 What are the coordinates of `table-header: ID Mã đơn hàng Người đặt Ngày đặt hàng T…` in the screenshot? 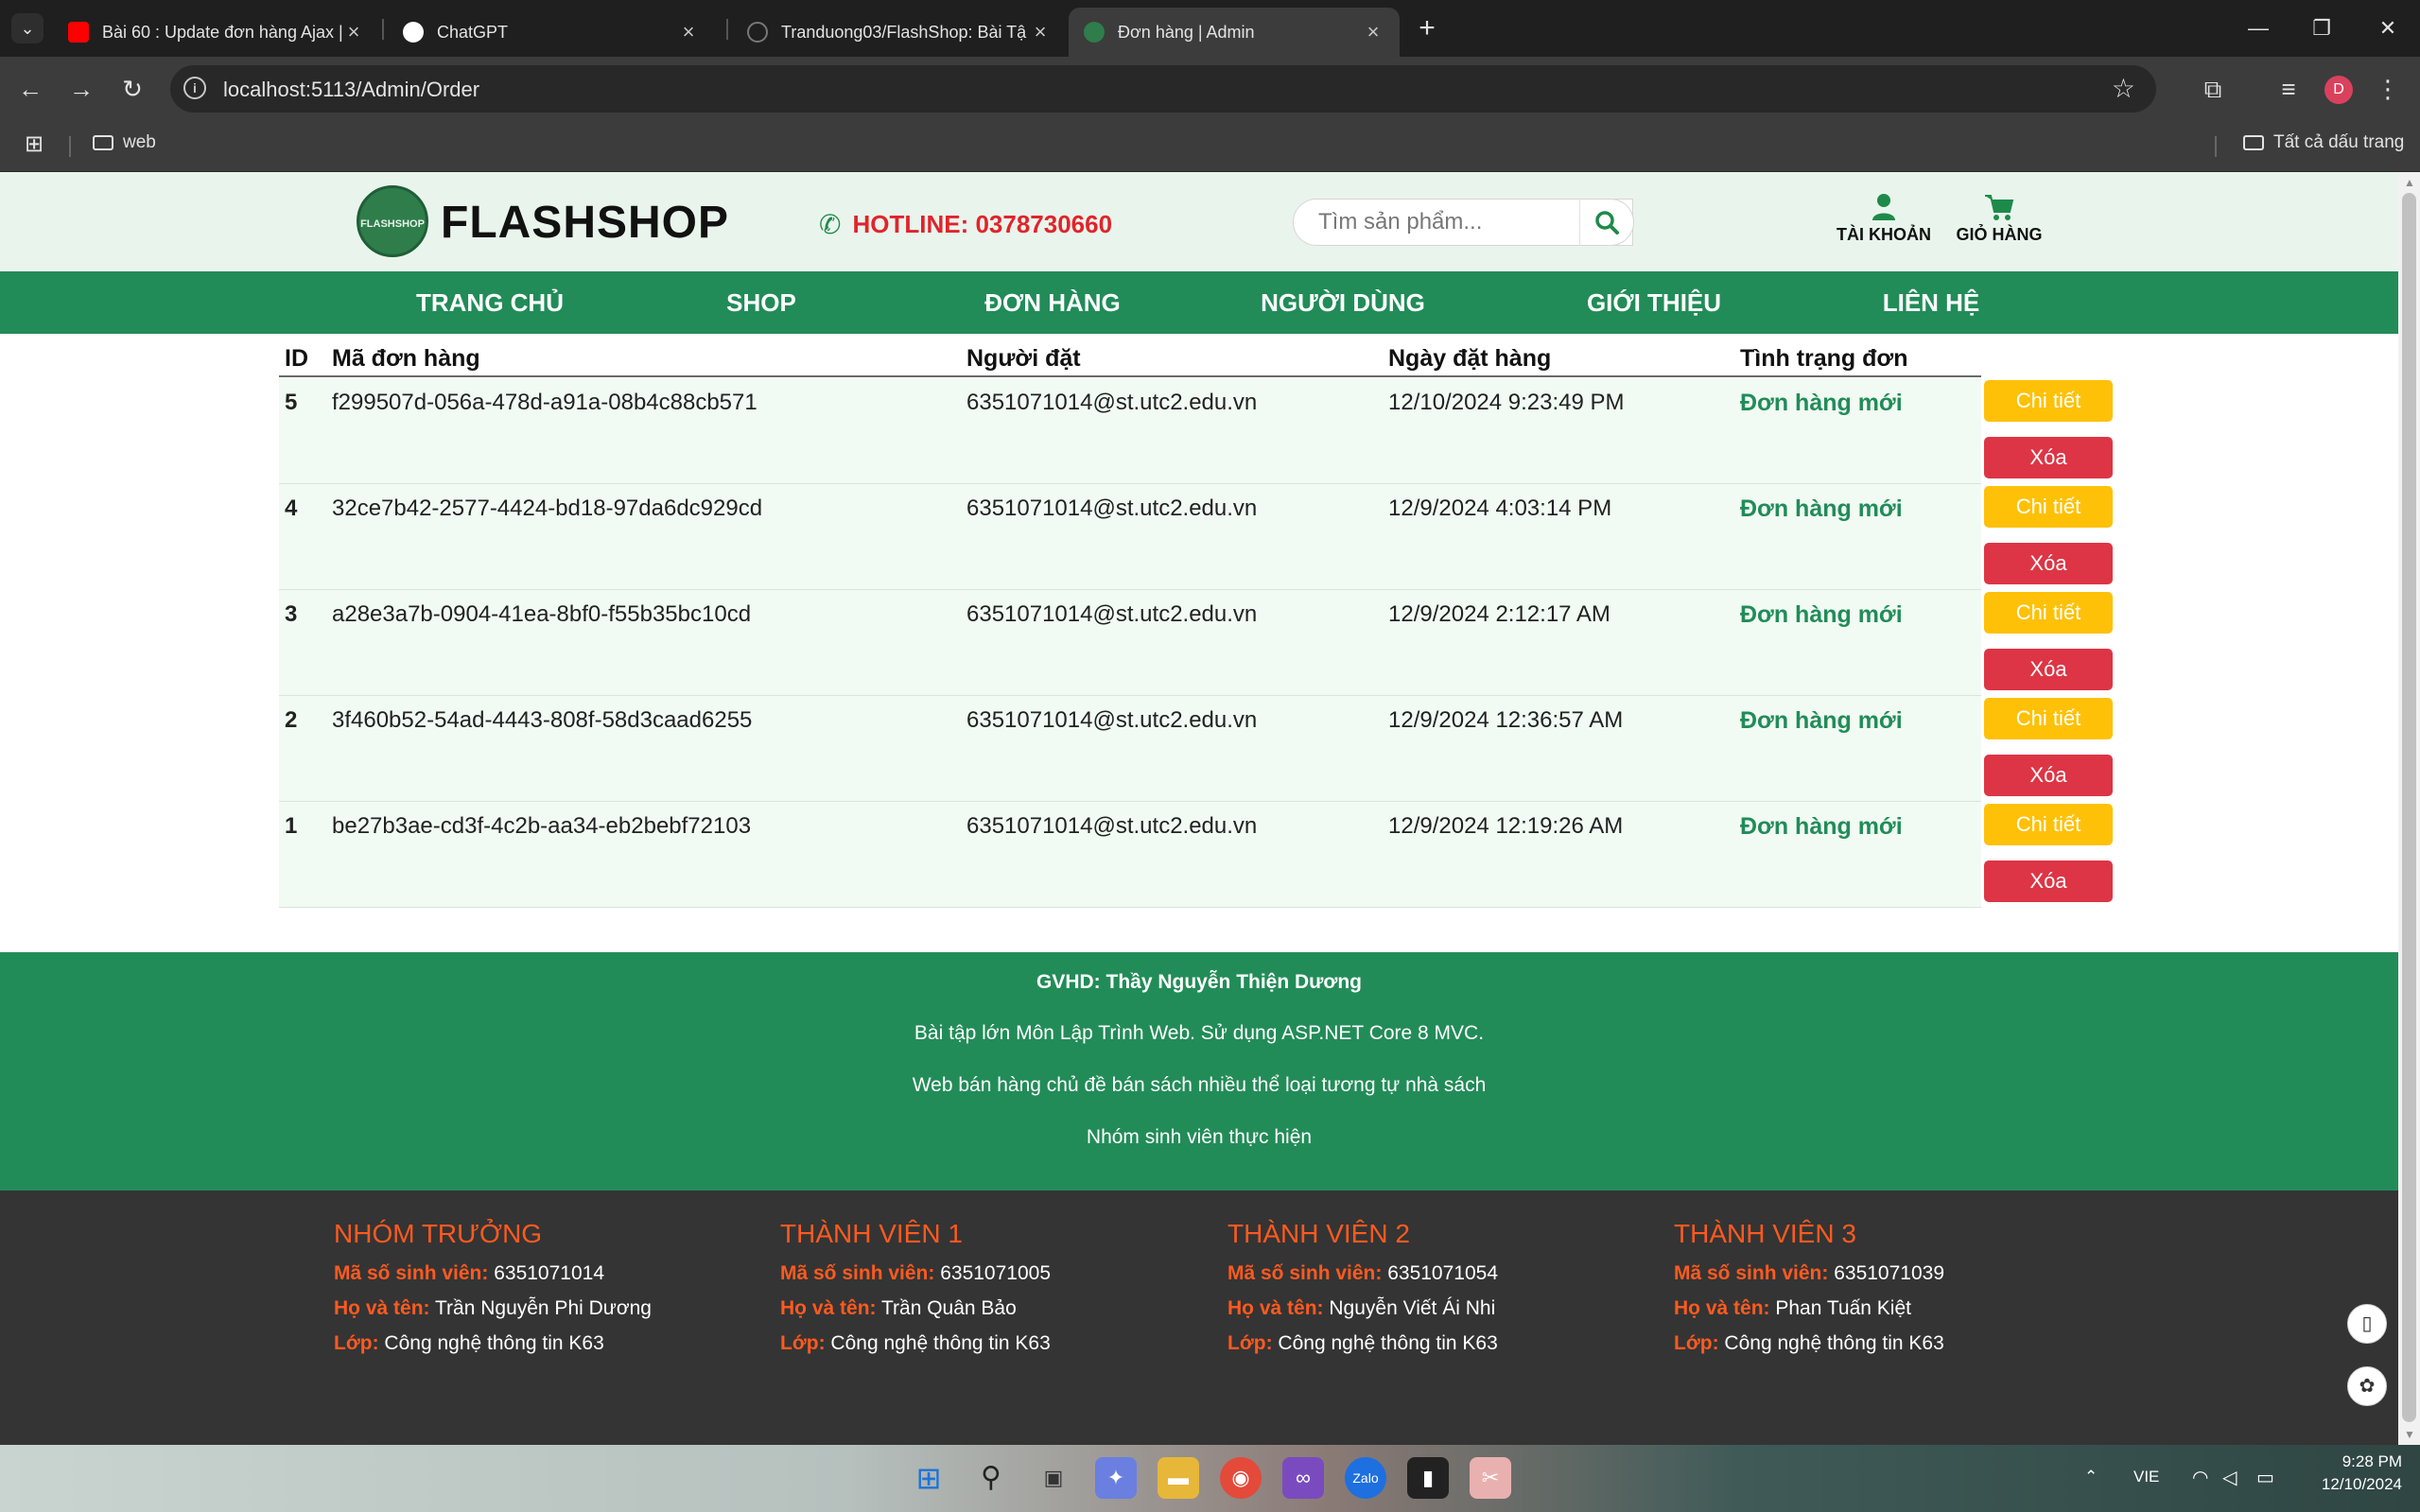 It's located at (1130, 356).